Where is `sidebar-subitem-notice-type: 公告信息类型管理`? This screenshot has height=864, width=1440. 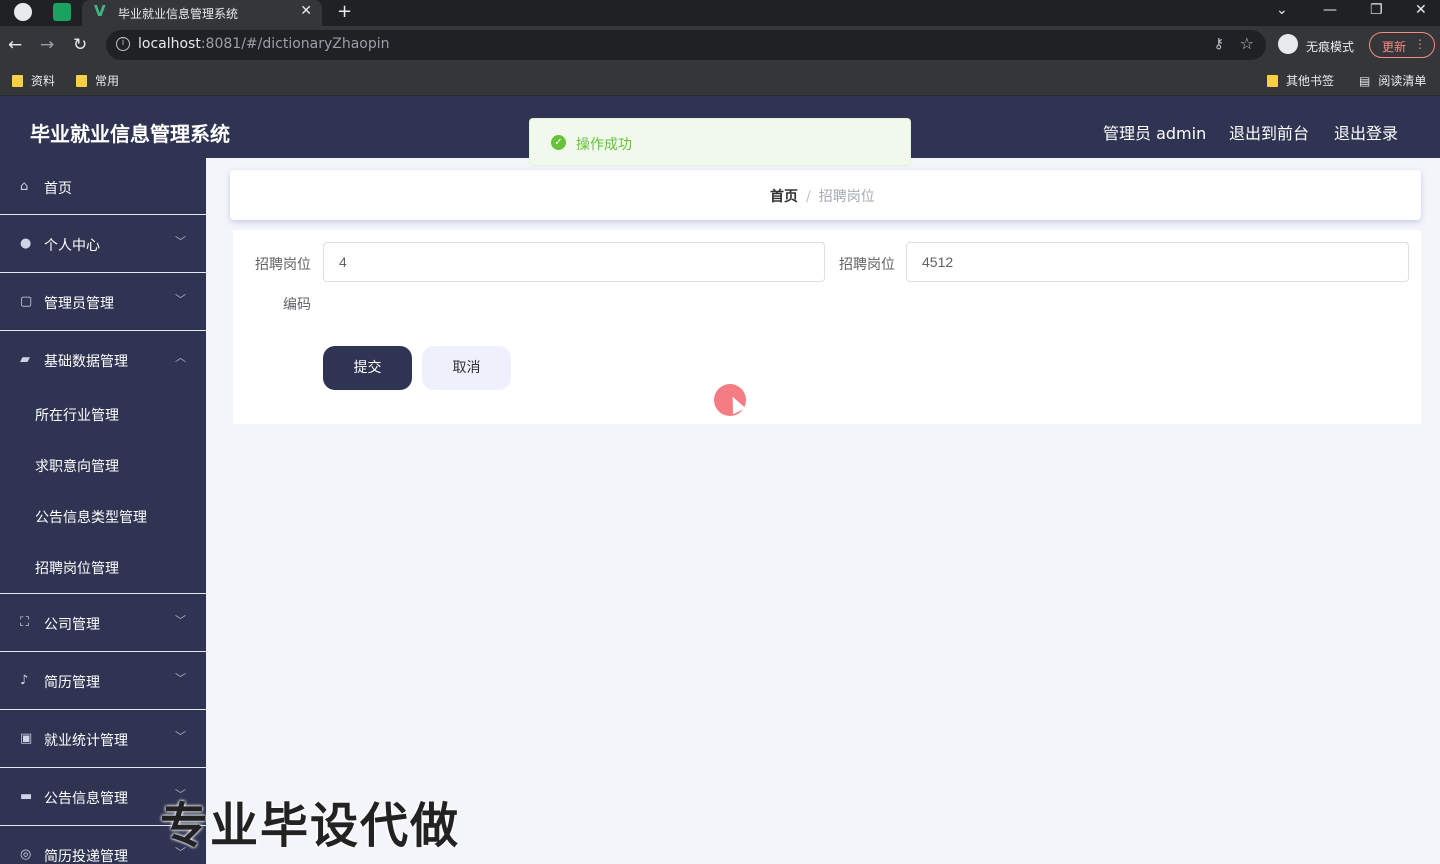
sidebar-subitem-notice-type: 公告信息类型管理 is located at coordinates (103, 516).